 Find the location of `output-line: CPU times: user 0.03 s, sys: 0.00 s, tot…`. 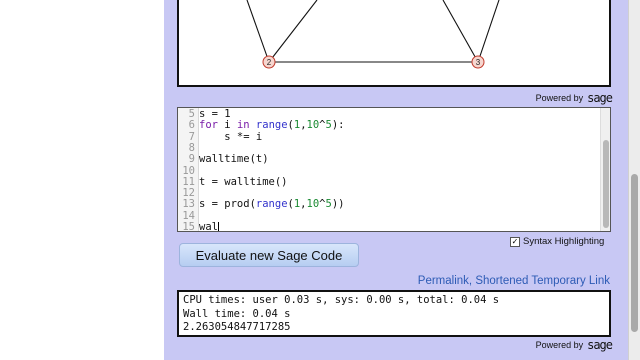

output-line: CPU times: user 0.03 s, sys: 0.00 s, tot… is located at coordinates (341, 300).